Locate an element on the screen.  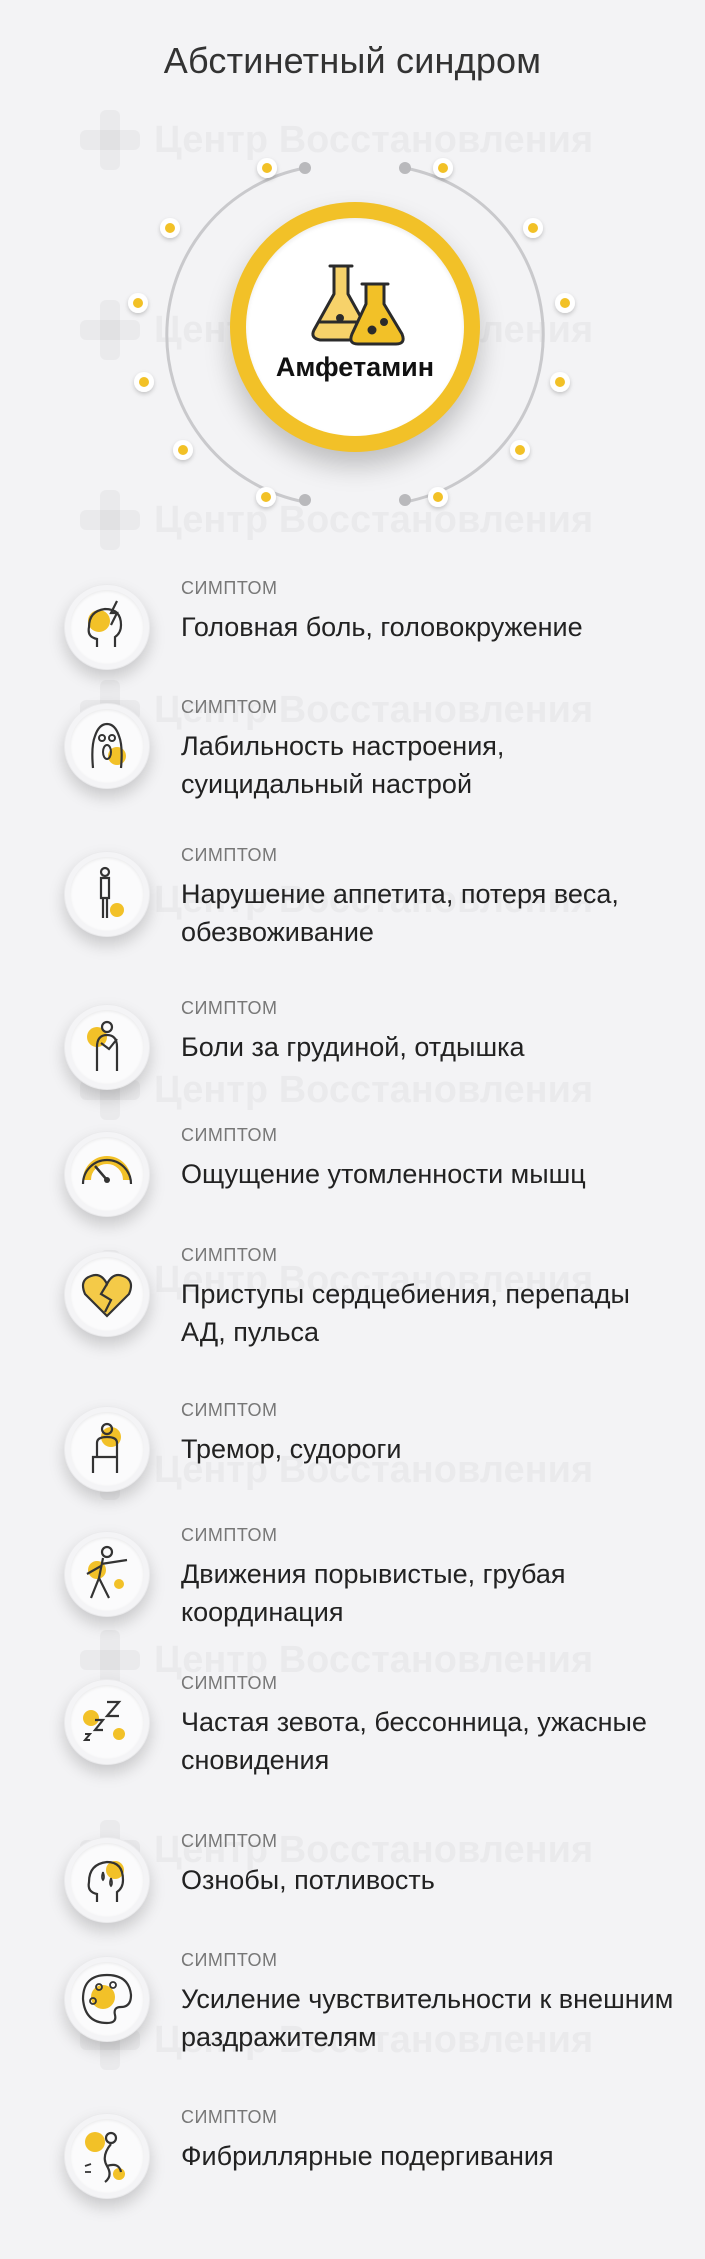
headache-icon is located at coordinates (105, 623).